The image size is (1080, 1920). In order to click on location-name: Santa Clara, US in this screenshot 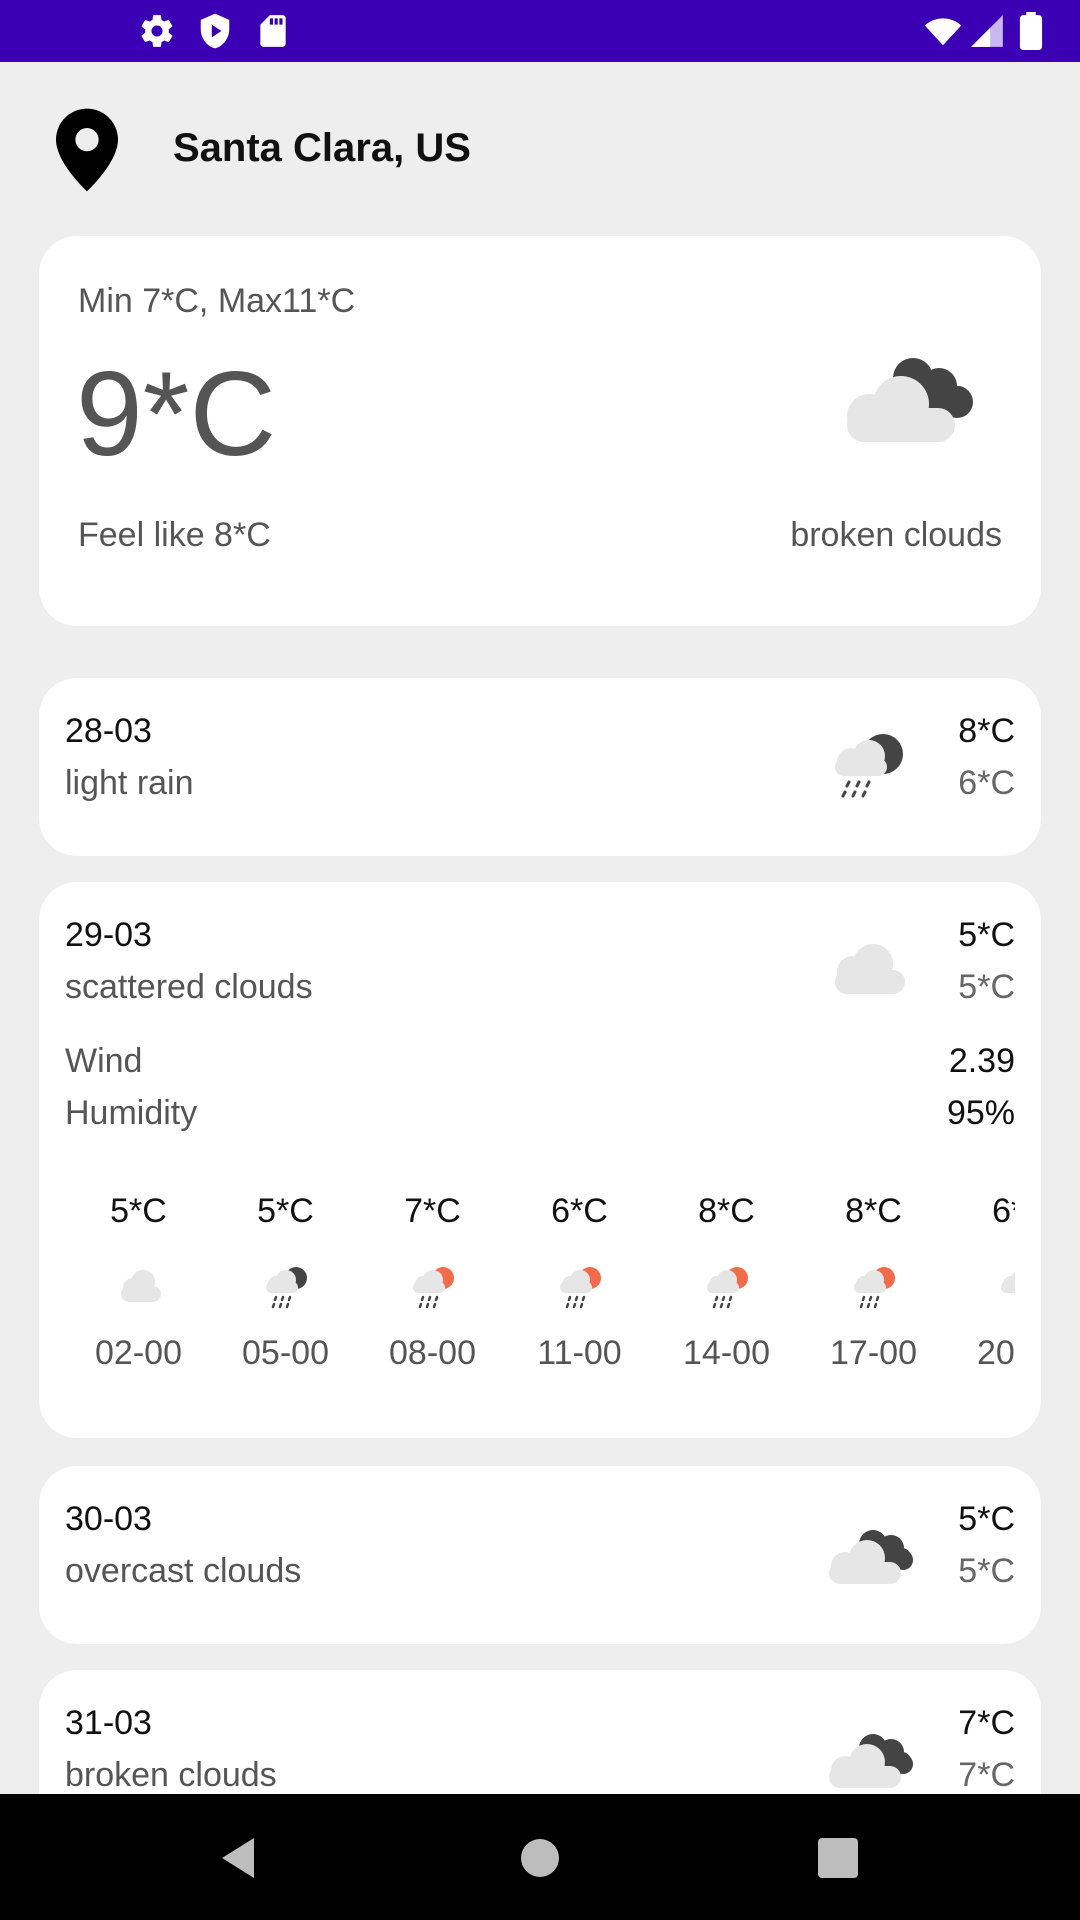, I will do `click(322, 148)`.